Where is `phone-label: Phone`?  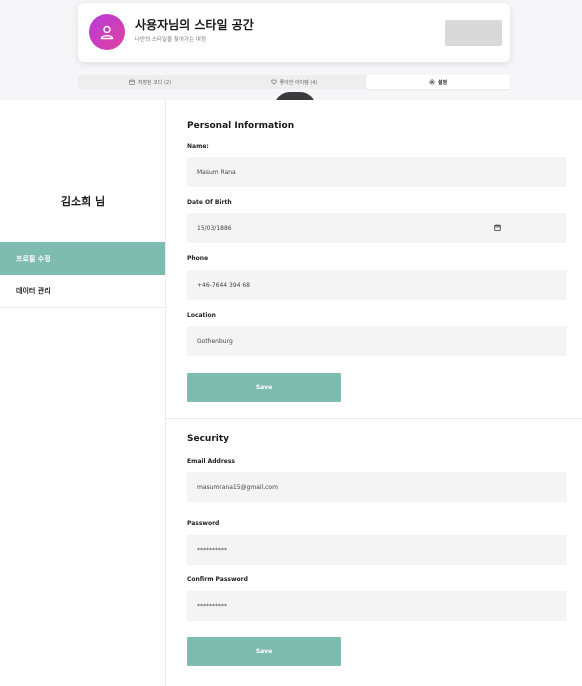 phone-label: Phone is located at coordinates (198, 258).